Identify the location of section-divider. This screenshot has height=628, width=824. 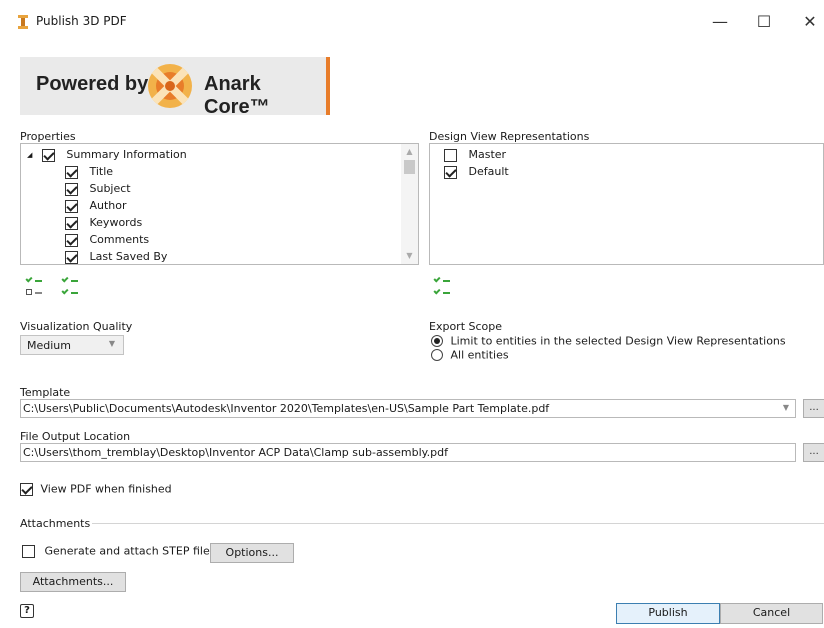
(458, 523).